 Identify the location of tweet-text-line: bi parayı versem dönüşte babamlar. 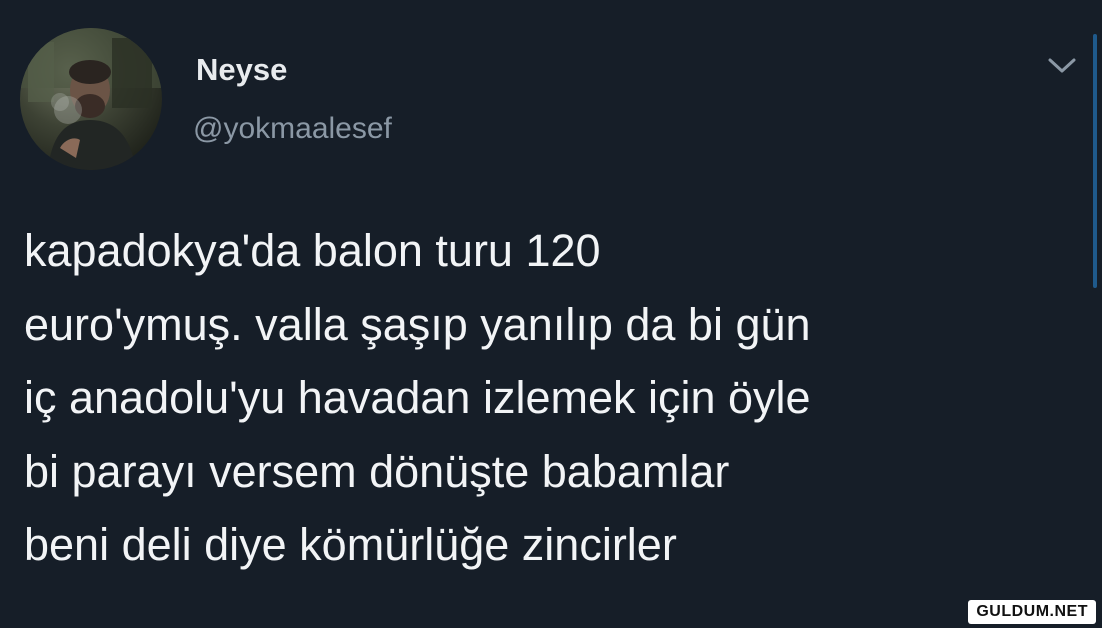
(377, 471).